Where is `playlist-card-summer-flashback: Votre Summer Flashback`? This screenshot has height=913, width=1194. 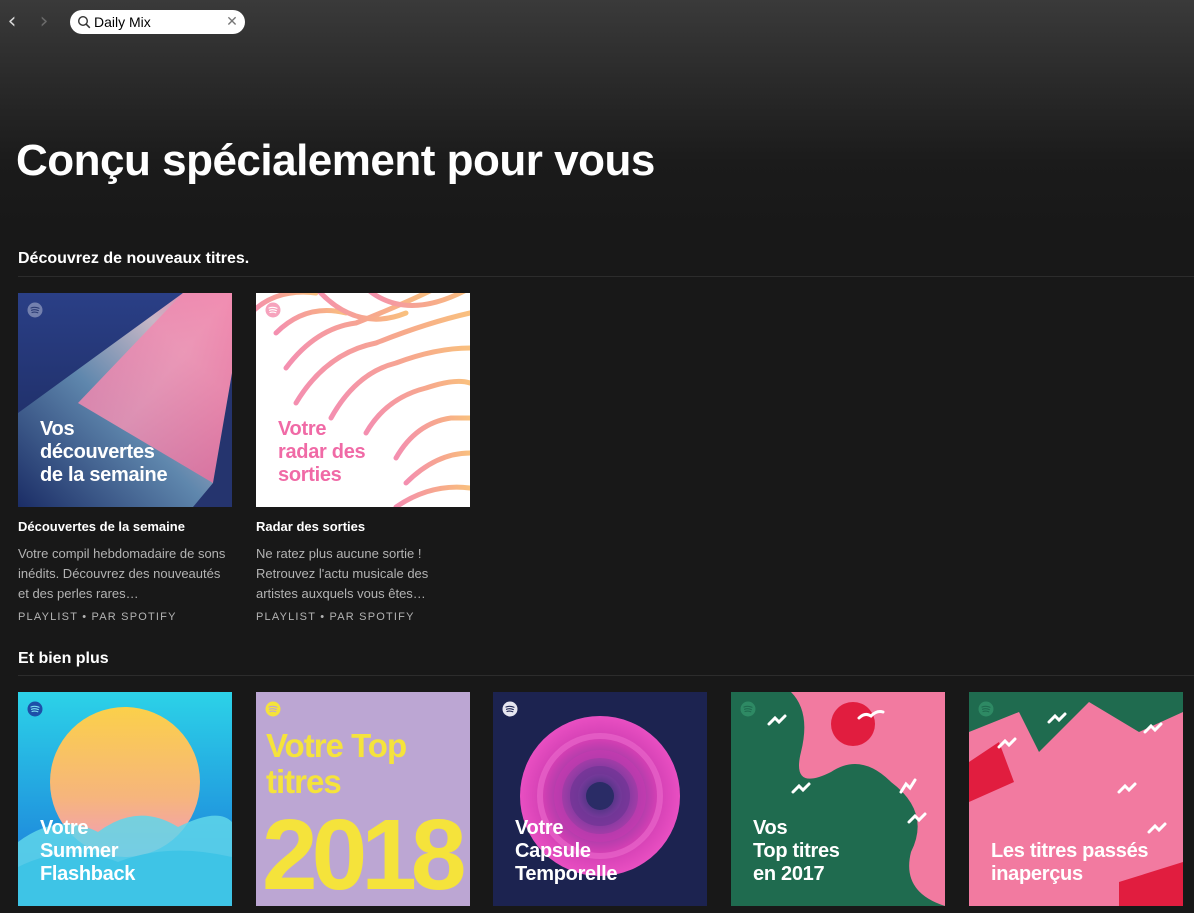
playlist-card-summer-flashback: Votre Summer Flashback is located at coordinates (125, 799).